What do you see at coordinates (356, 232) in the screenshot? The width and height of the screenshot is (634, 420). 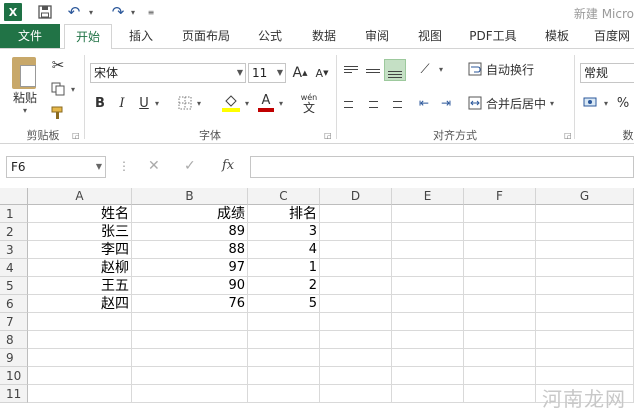 I see `cell-d2` at bounding box center [356, 232].